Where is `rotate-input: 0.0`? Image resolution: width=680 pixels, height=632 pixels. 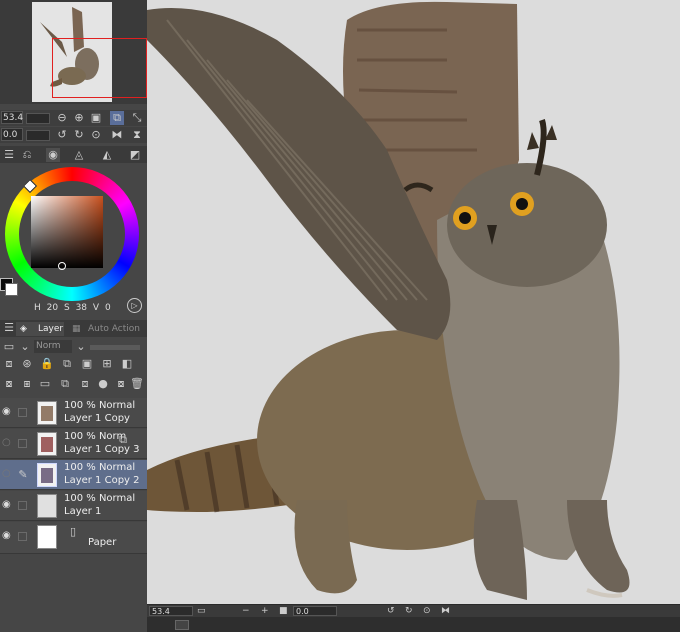
rotate-input: 0.0 is located at coordinates (12, 134).